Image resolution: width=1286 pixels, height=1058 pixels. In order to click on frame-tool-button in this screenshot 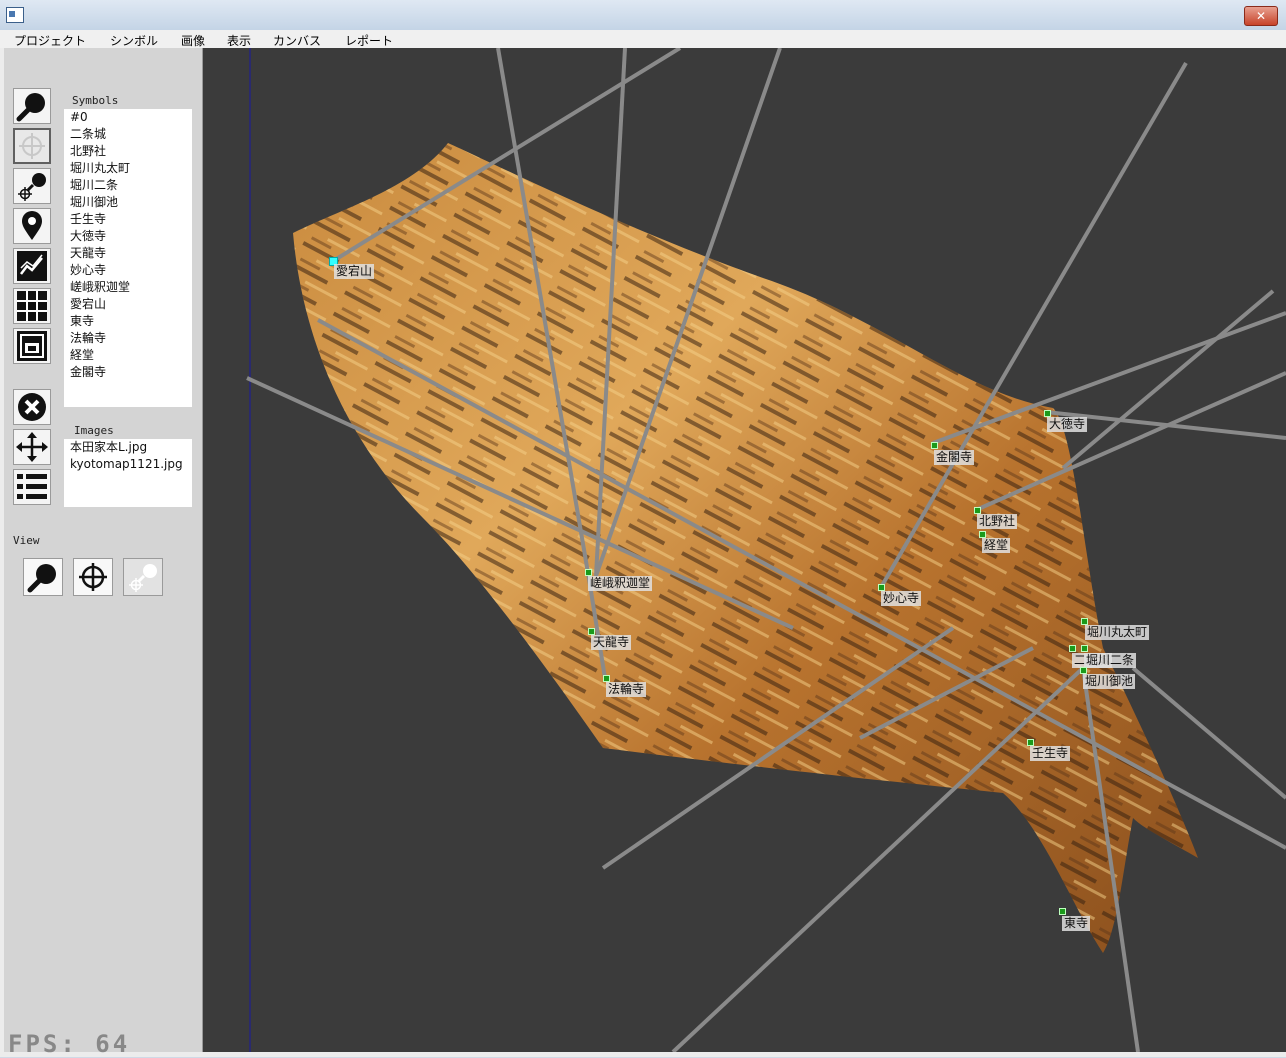, I will do `click(32, 346)`.